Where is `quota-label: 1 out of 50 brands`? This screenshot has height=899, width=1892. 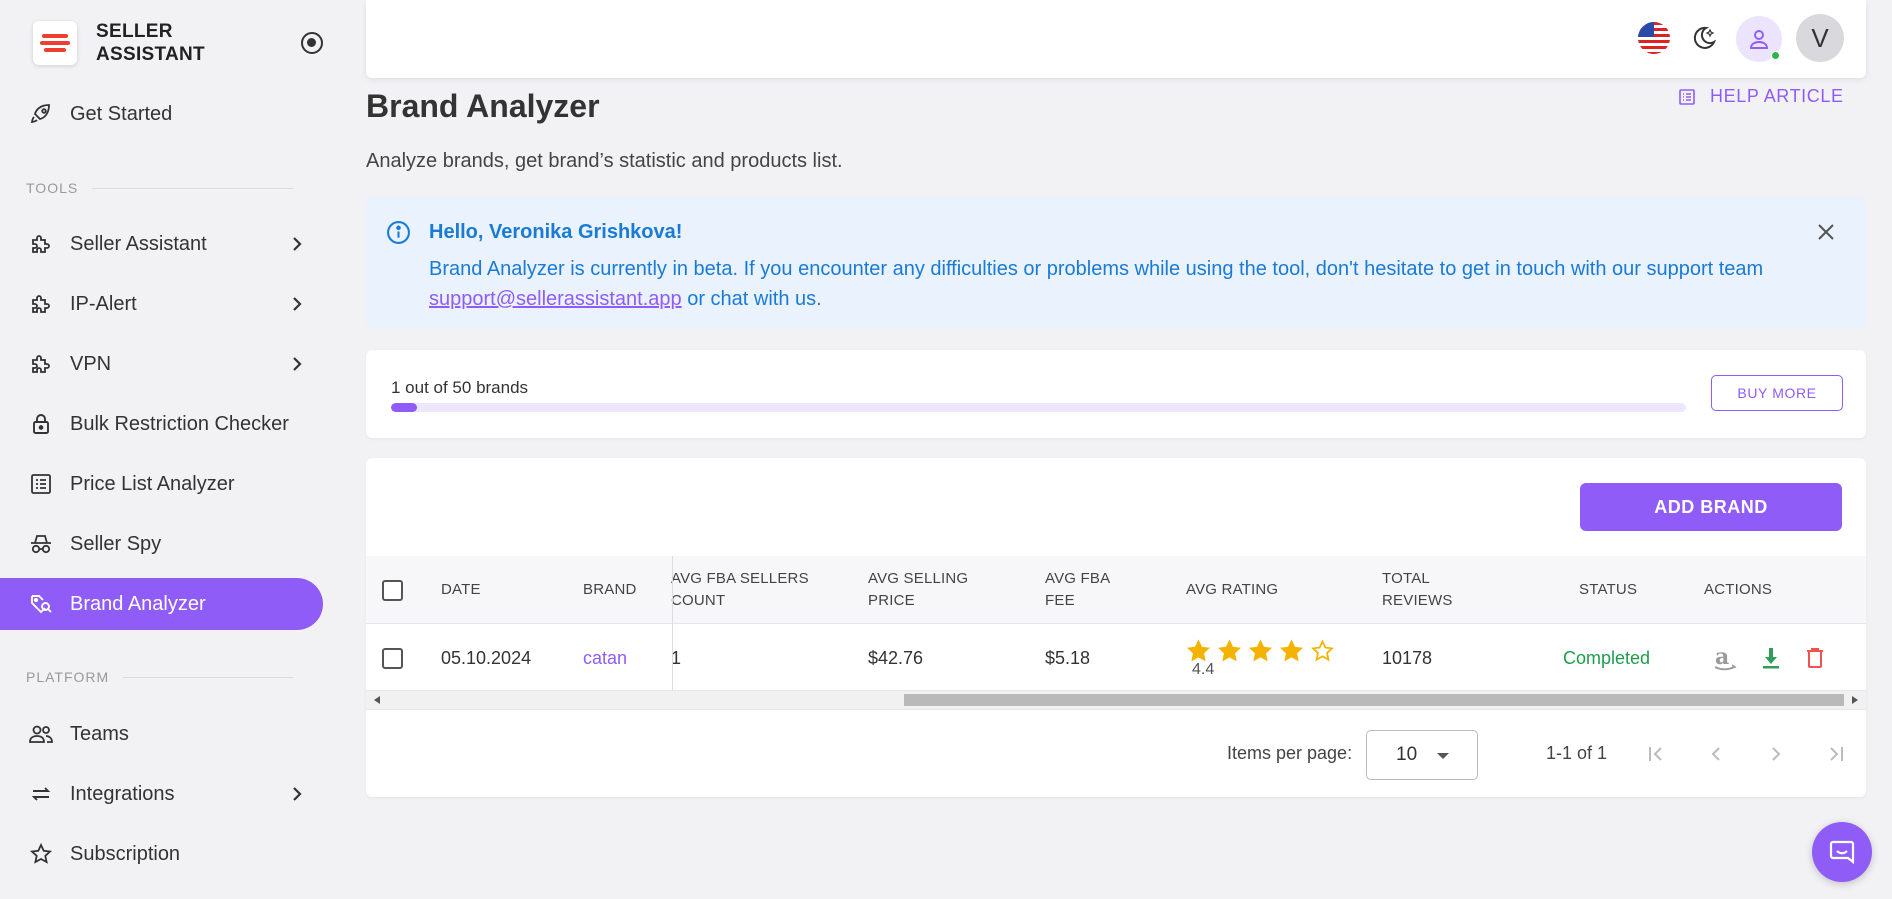 quota-label: 1 out of 50 brands is located at coordinates (460, 387).